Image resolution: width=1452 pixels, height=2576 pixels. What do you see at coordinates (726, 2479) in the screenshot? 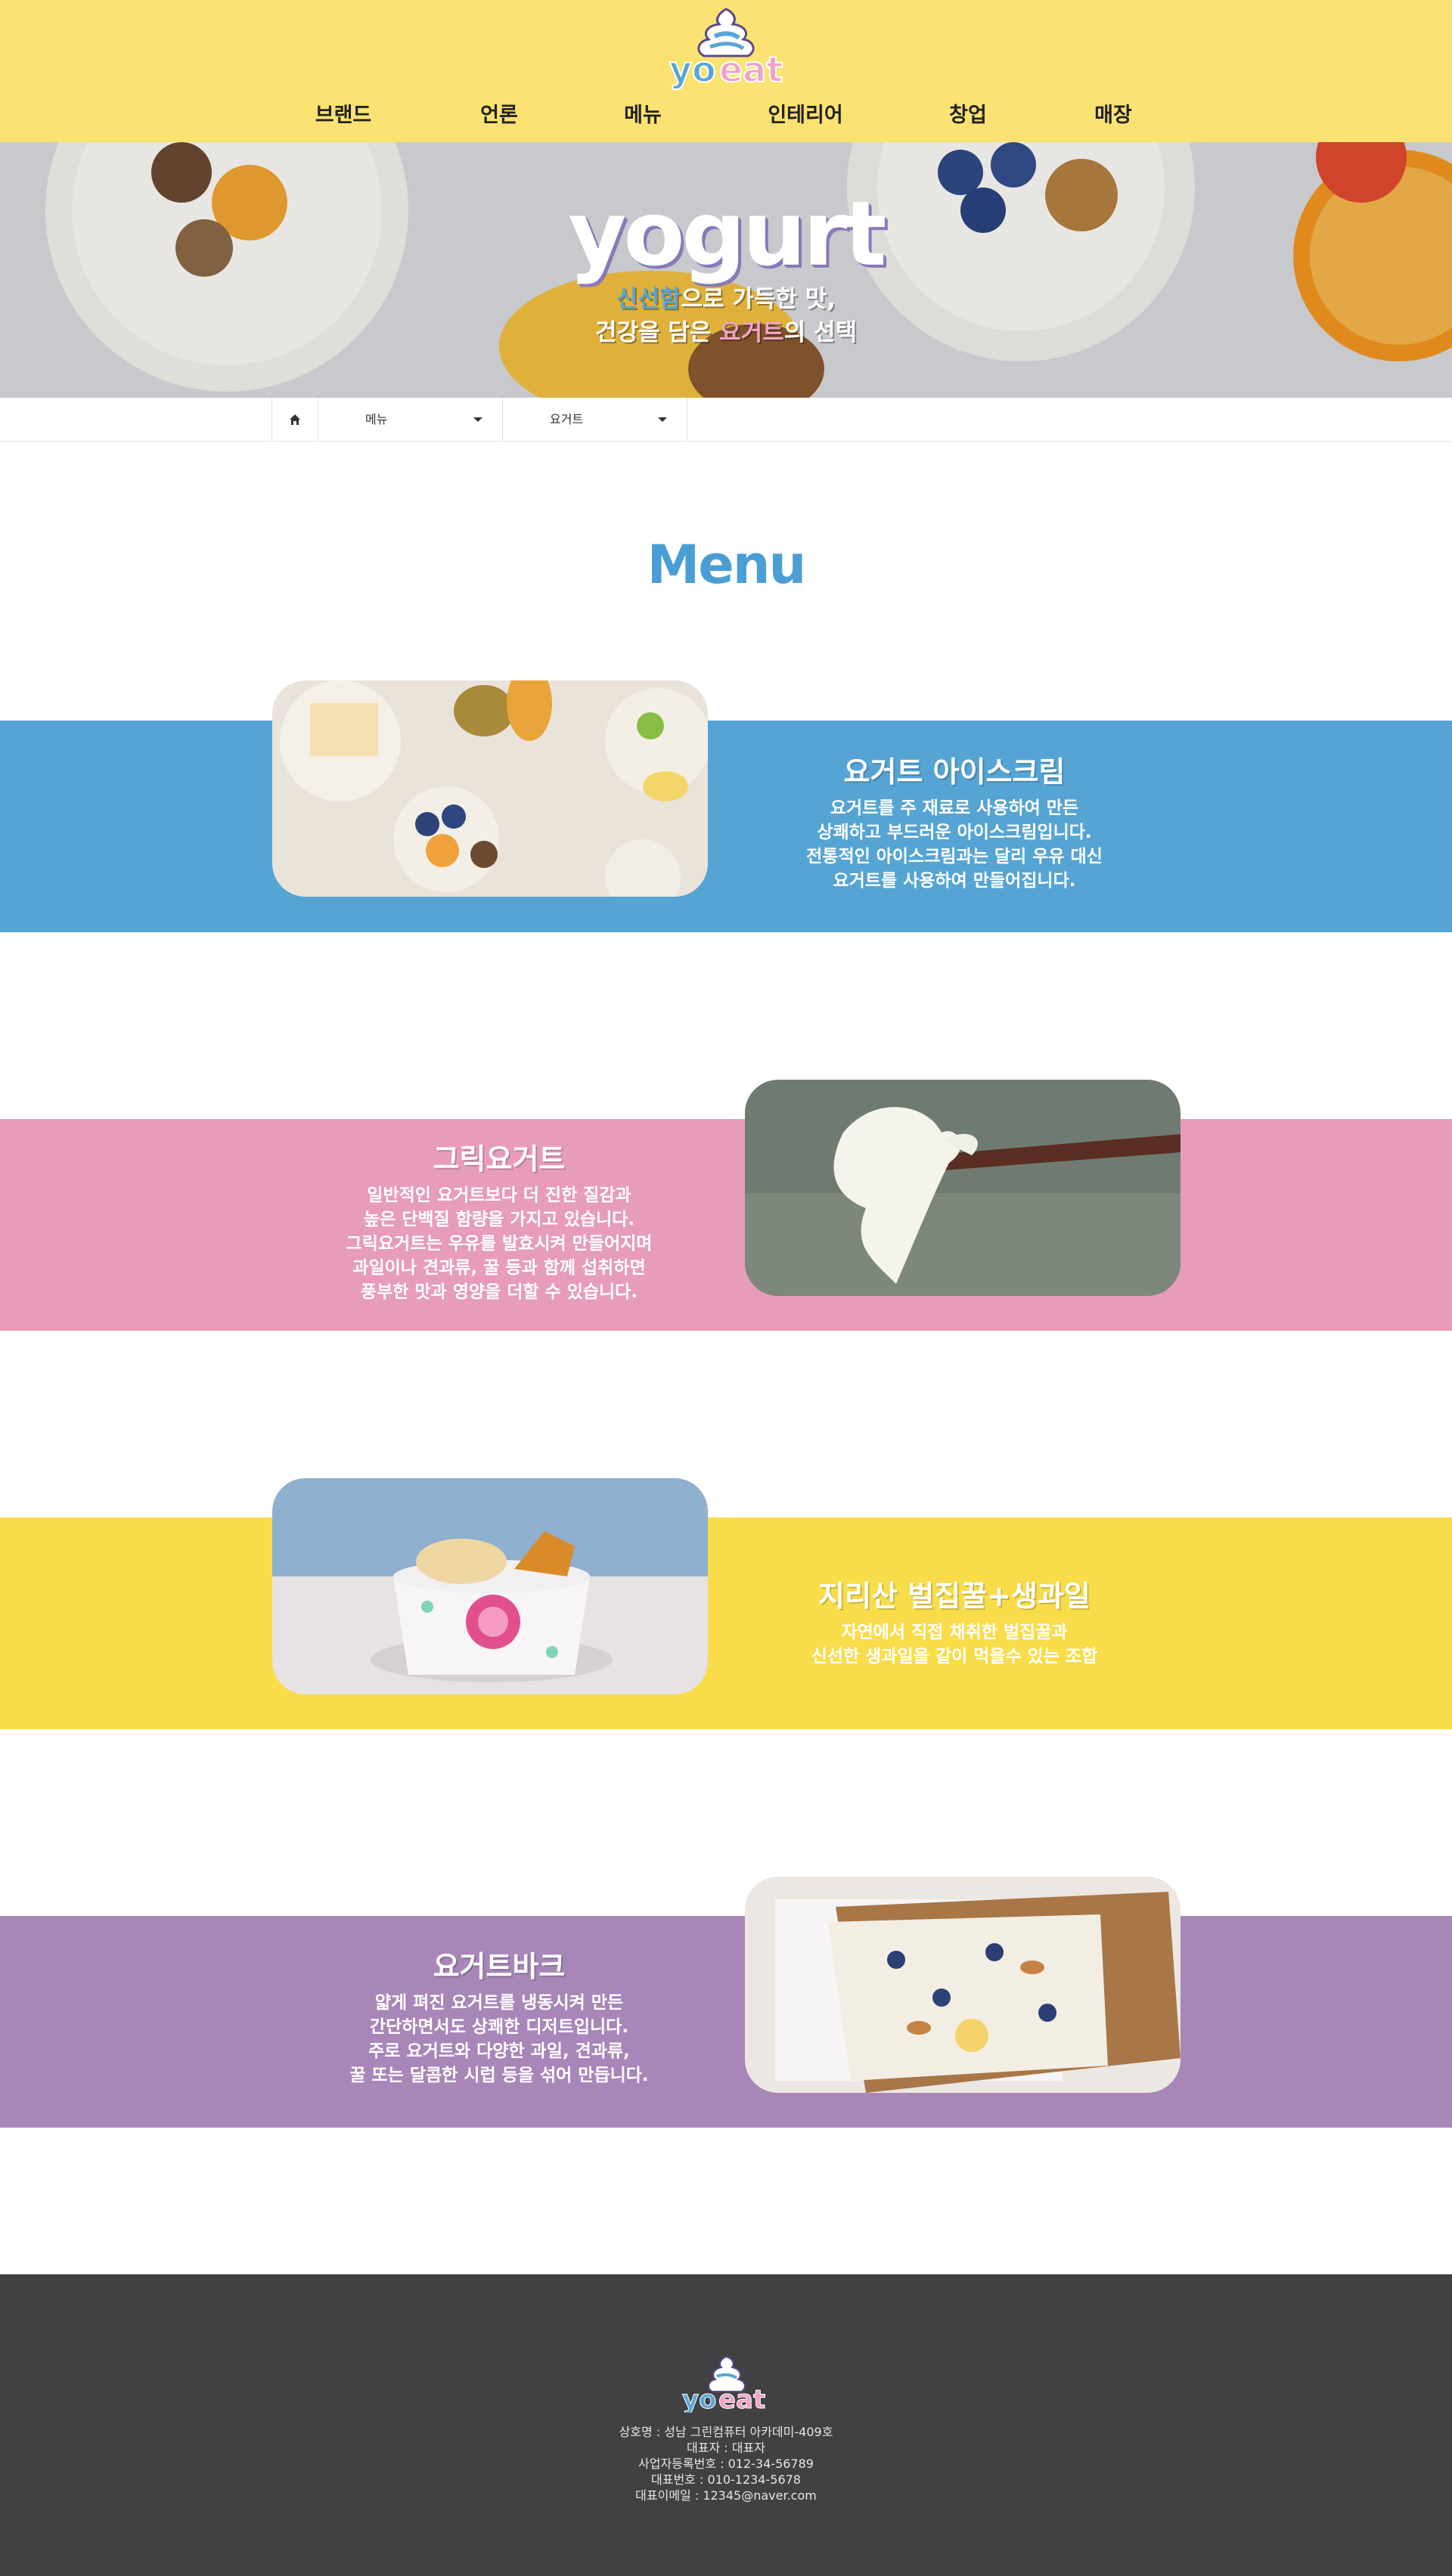
I see `footer-phone: 대표번호 : 010-1234-5678` at bounding box center [726, 2479].